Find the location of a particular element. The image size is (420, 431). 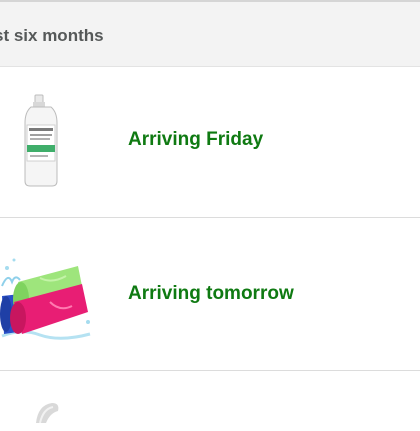

partial-product-image is located at coordinates (50, 411).